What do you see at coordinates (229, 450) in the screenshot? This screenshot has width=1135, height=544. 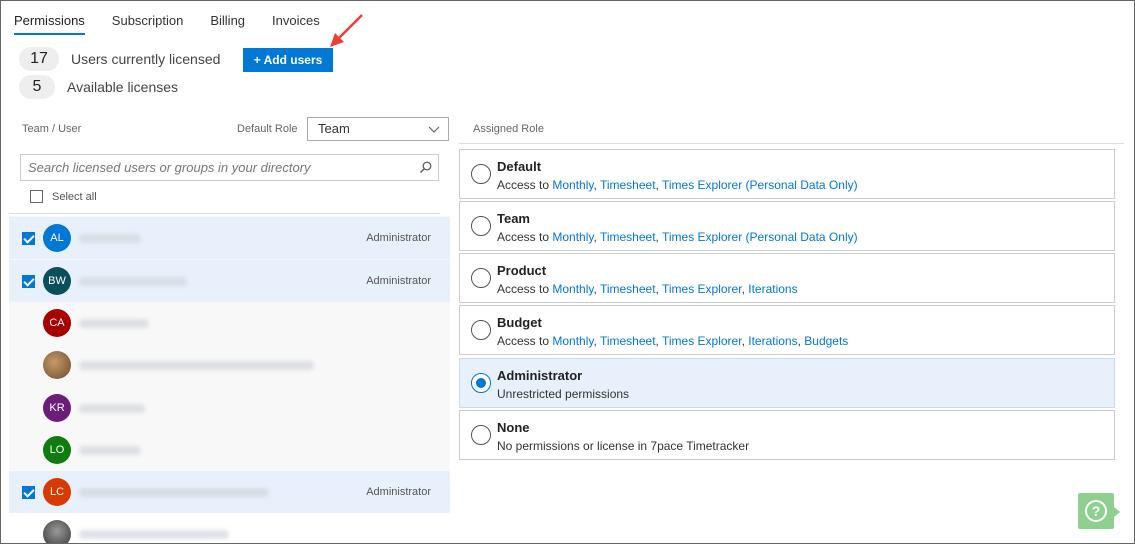 I see `table-row: LO` at bounding box center [229, 450].